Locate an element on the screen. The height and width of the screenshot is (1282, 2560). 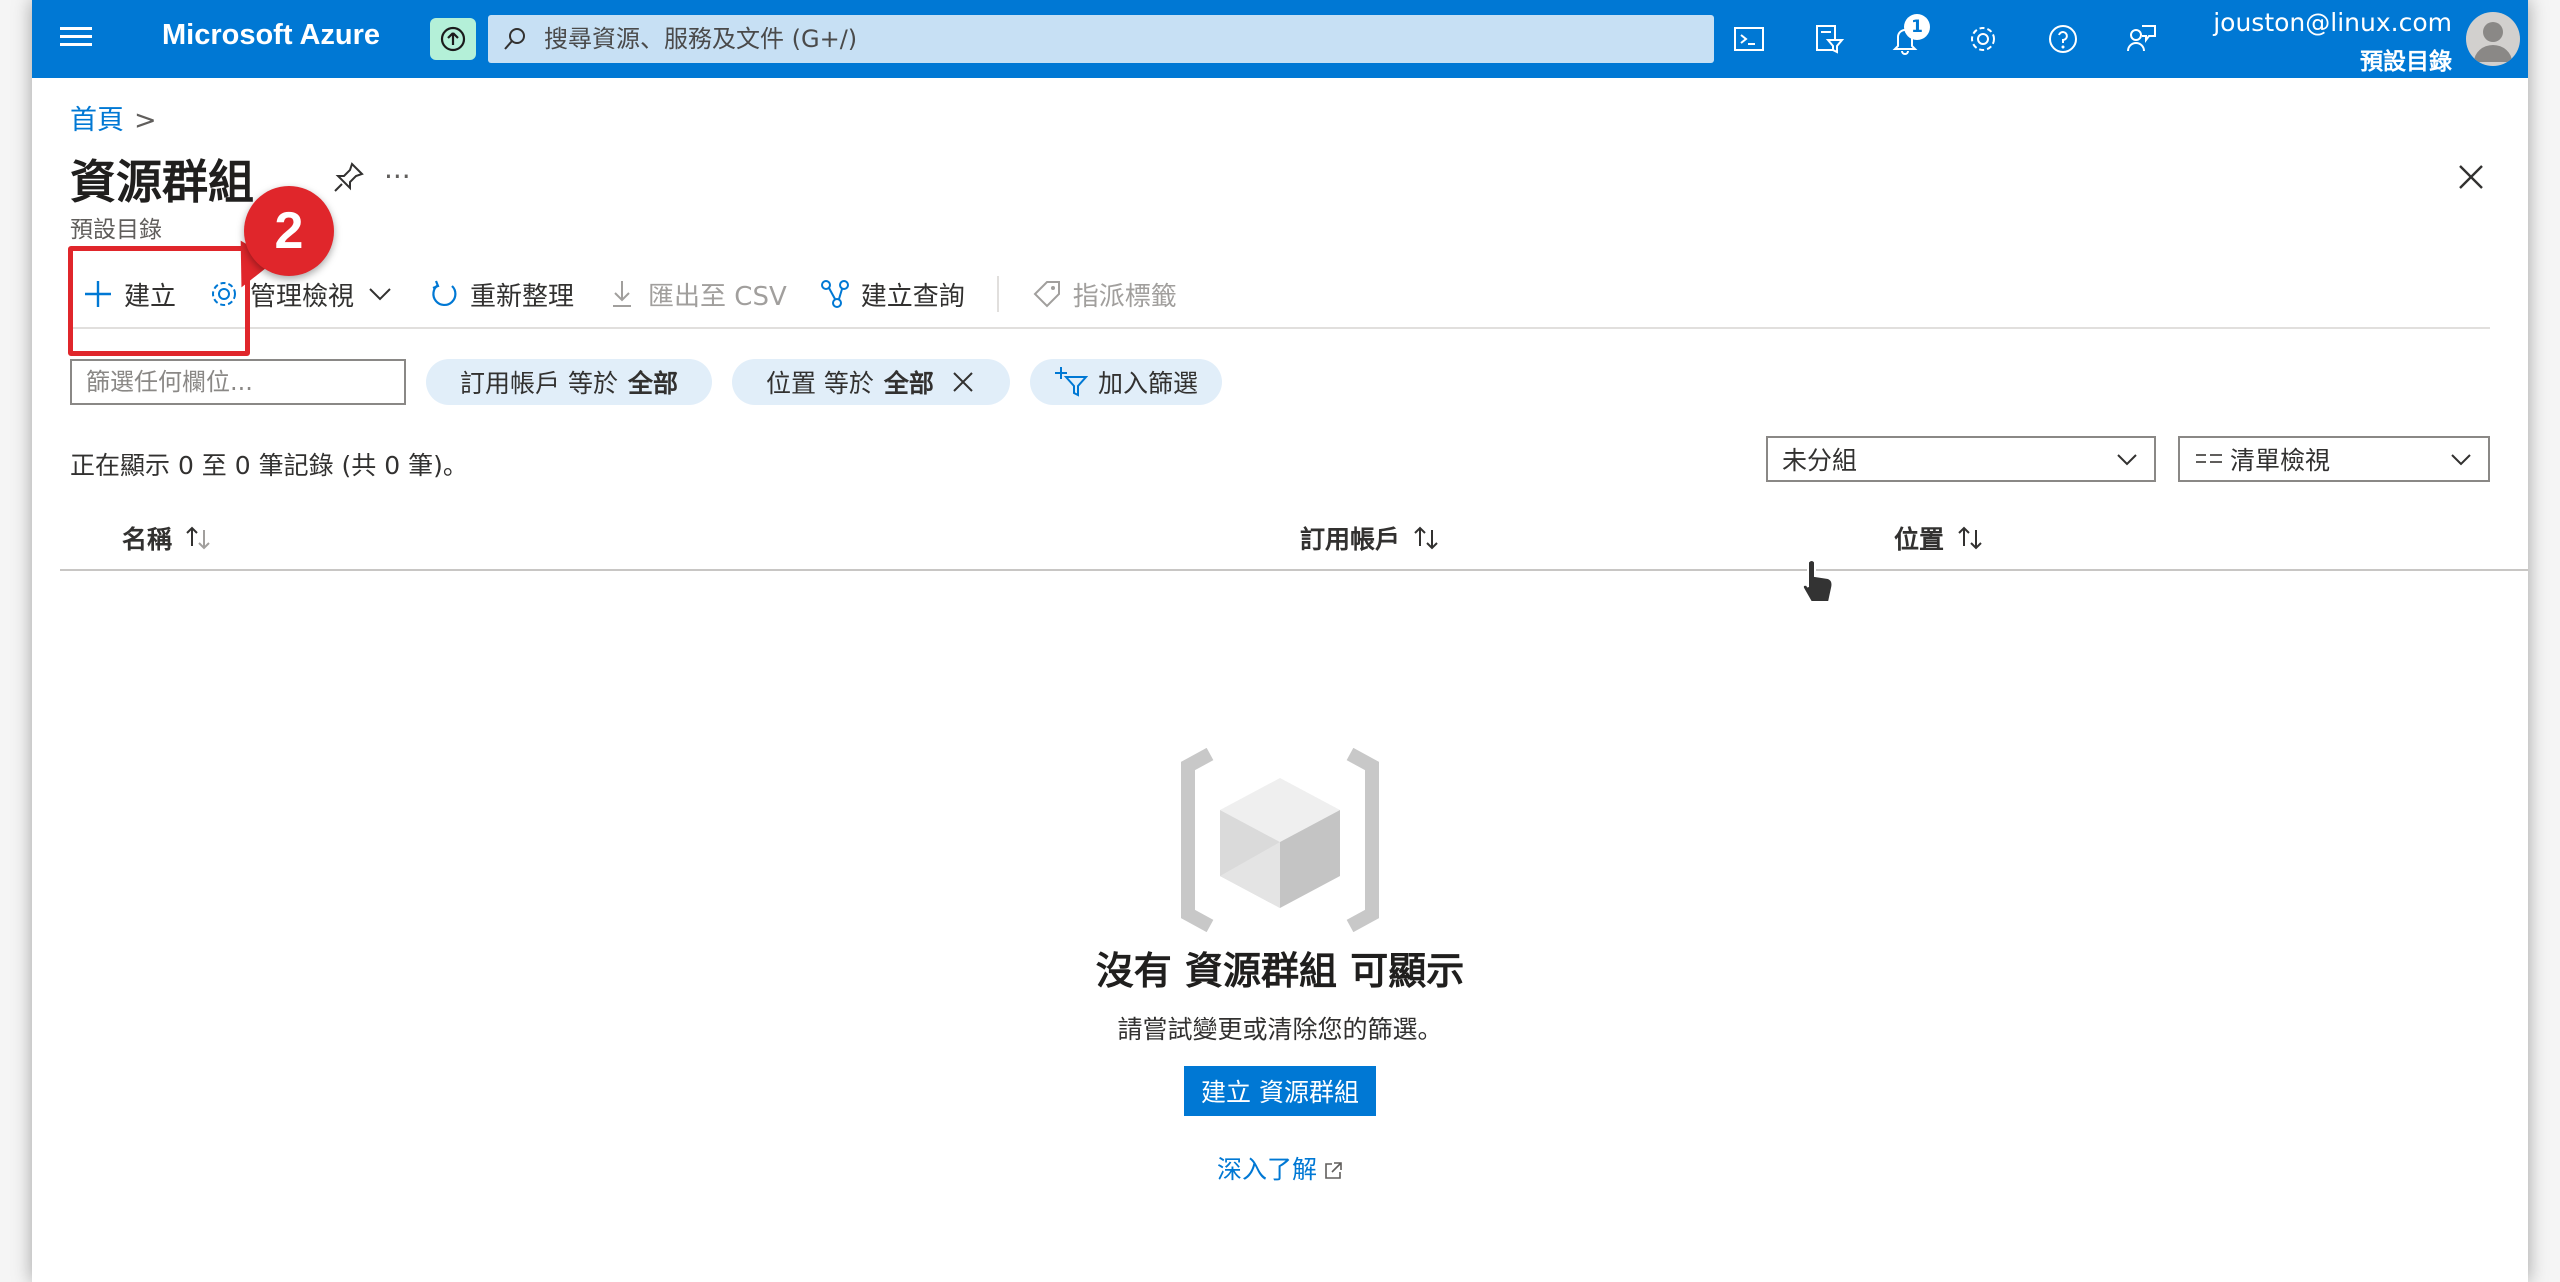
breadcrumb: 首頁 > is located at coordinates (113, 117).